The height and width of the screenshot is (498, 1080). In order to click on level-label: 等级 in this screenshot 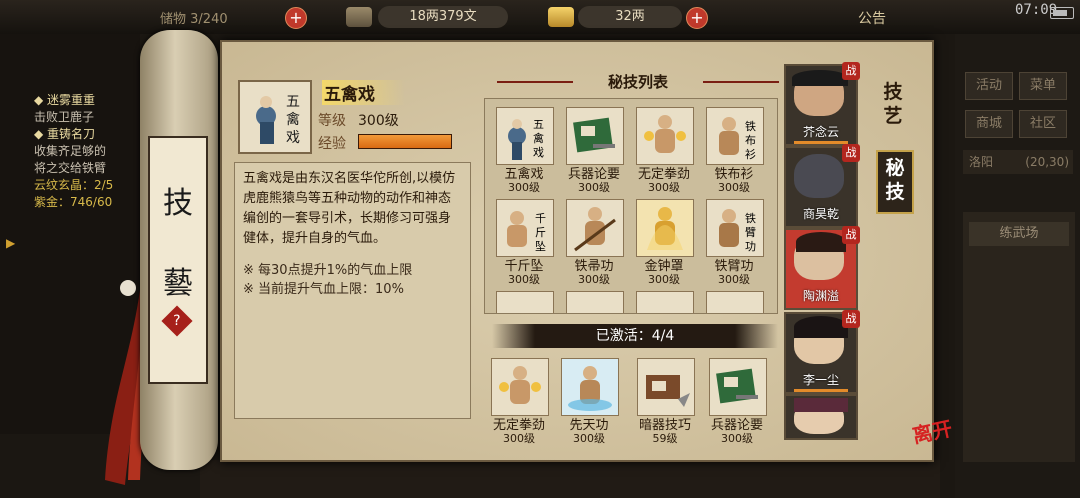, I will do `click(332, 121)`.